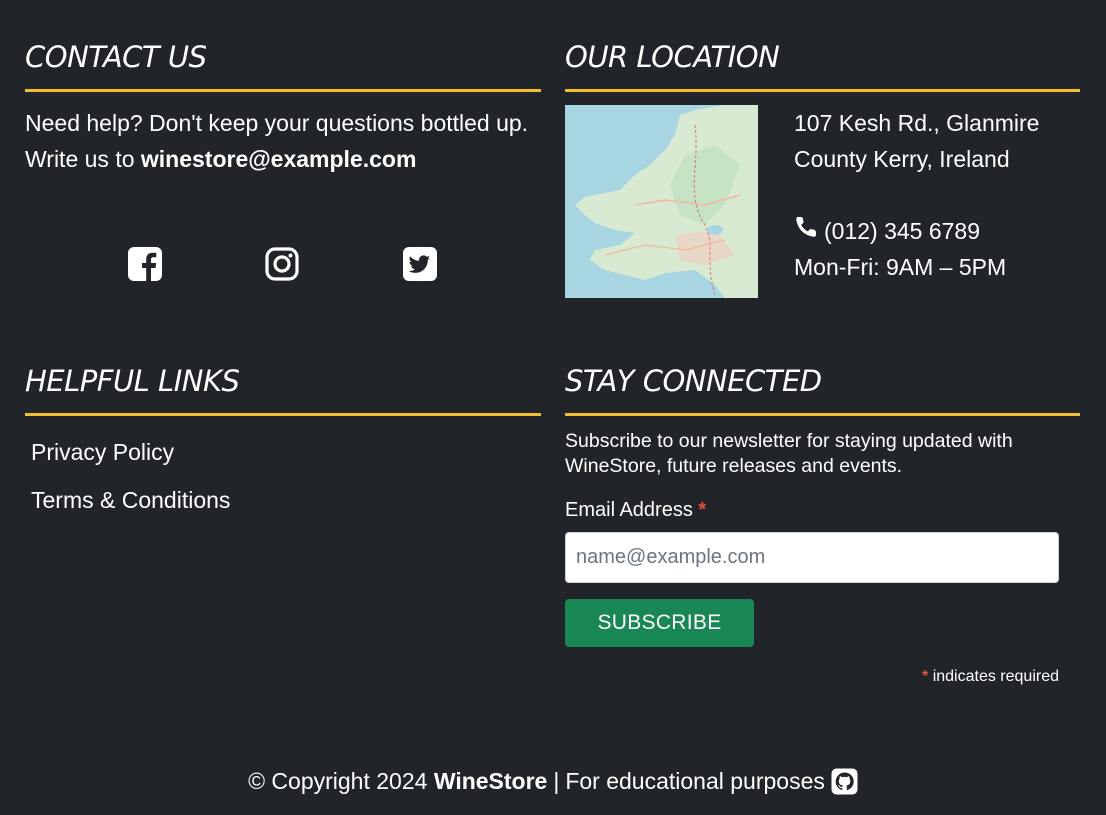  I want to click on location-map, so click(661, 201).